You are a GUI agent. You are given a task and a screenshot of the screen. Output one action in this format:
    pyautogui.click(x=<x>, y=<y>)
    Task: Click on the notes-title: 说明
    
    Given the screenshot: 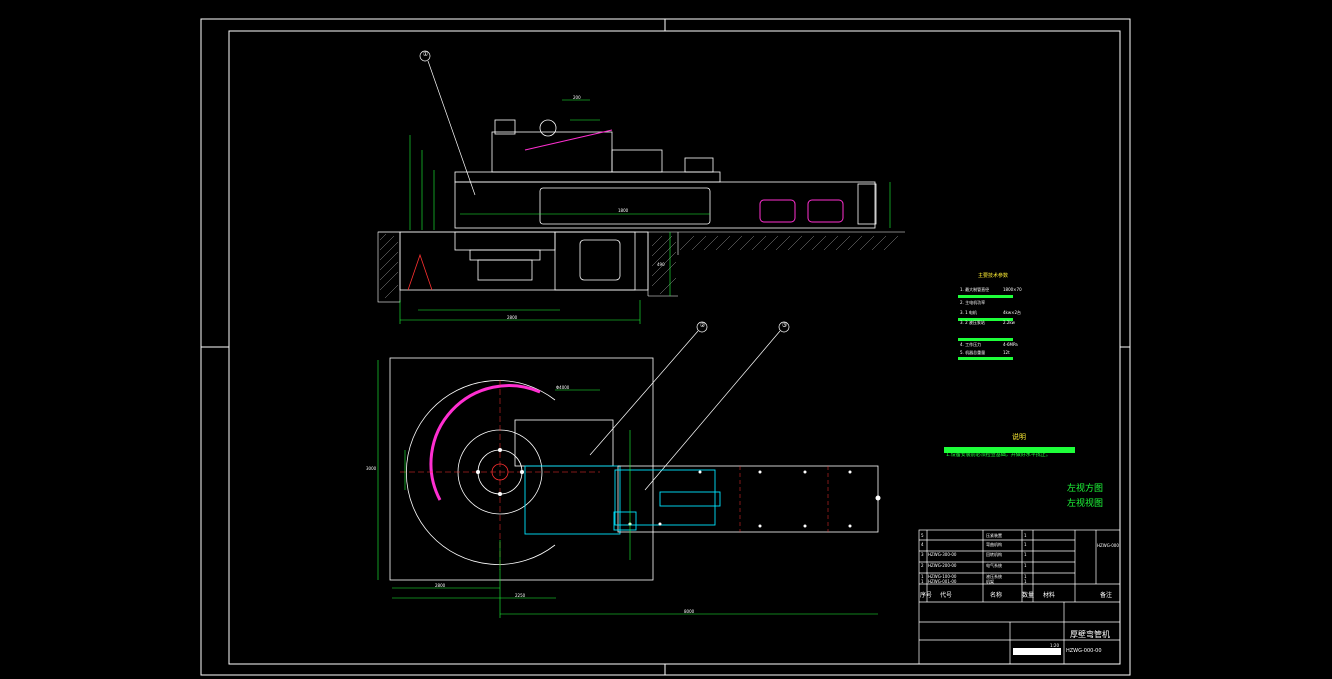 What is the action you would take?
    pyautogui.click(x=1019, y=437)
    